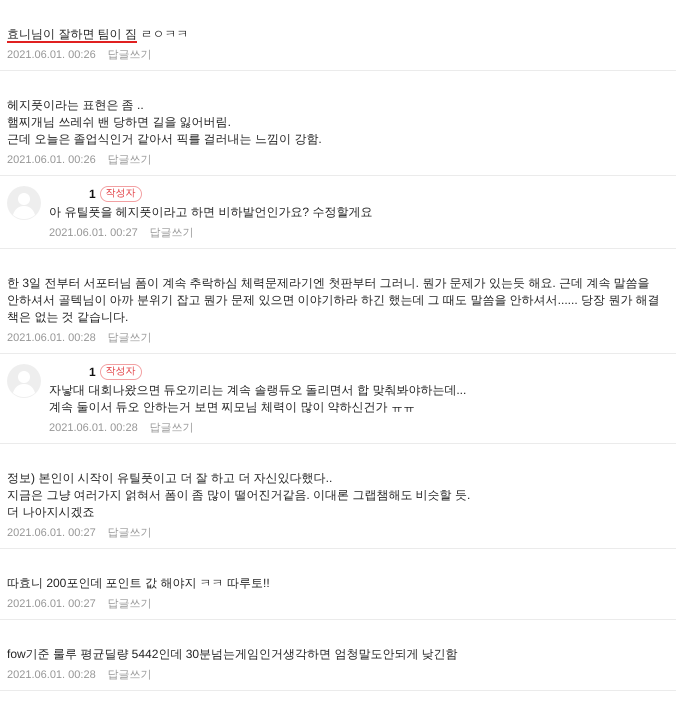 The height and width of the screenshot is (714, 676). Describe the element at coordinates (232, 407) in the screenshot. I see `comment-text: 계속 둘이서 듀오 안하는거 보면 찌모님 체력이 많이 약하신건가 ㅠㅠ` at that location.